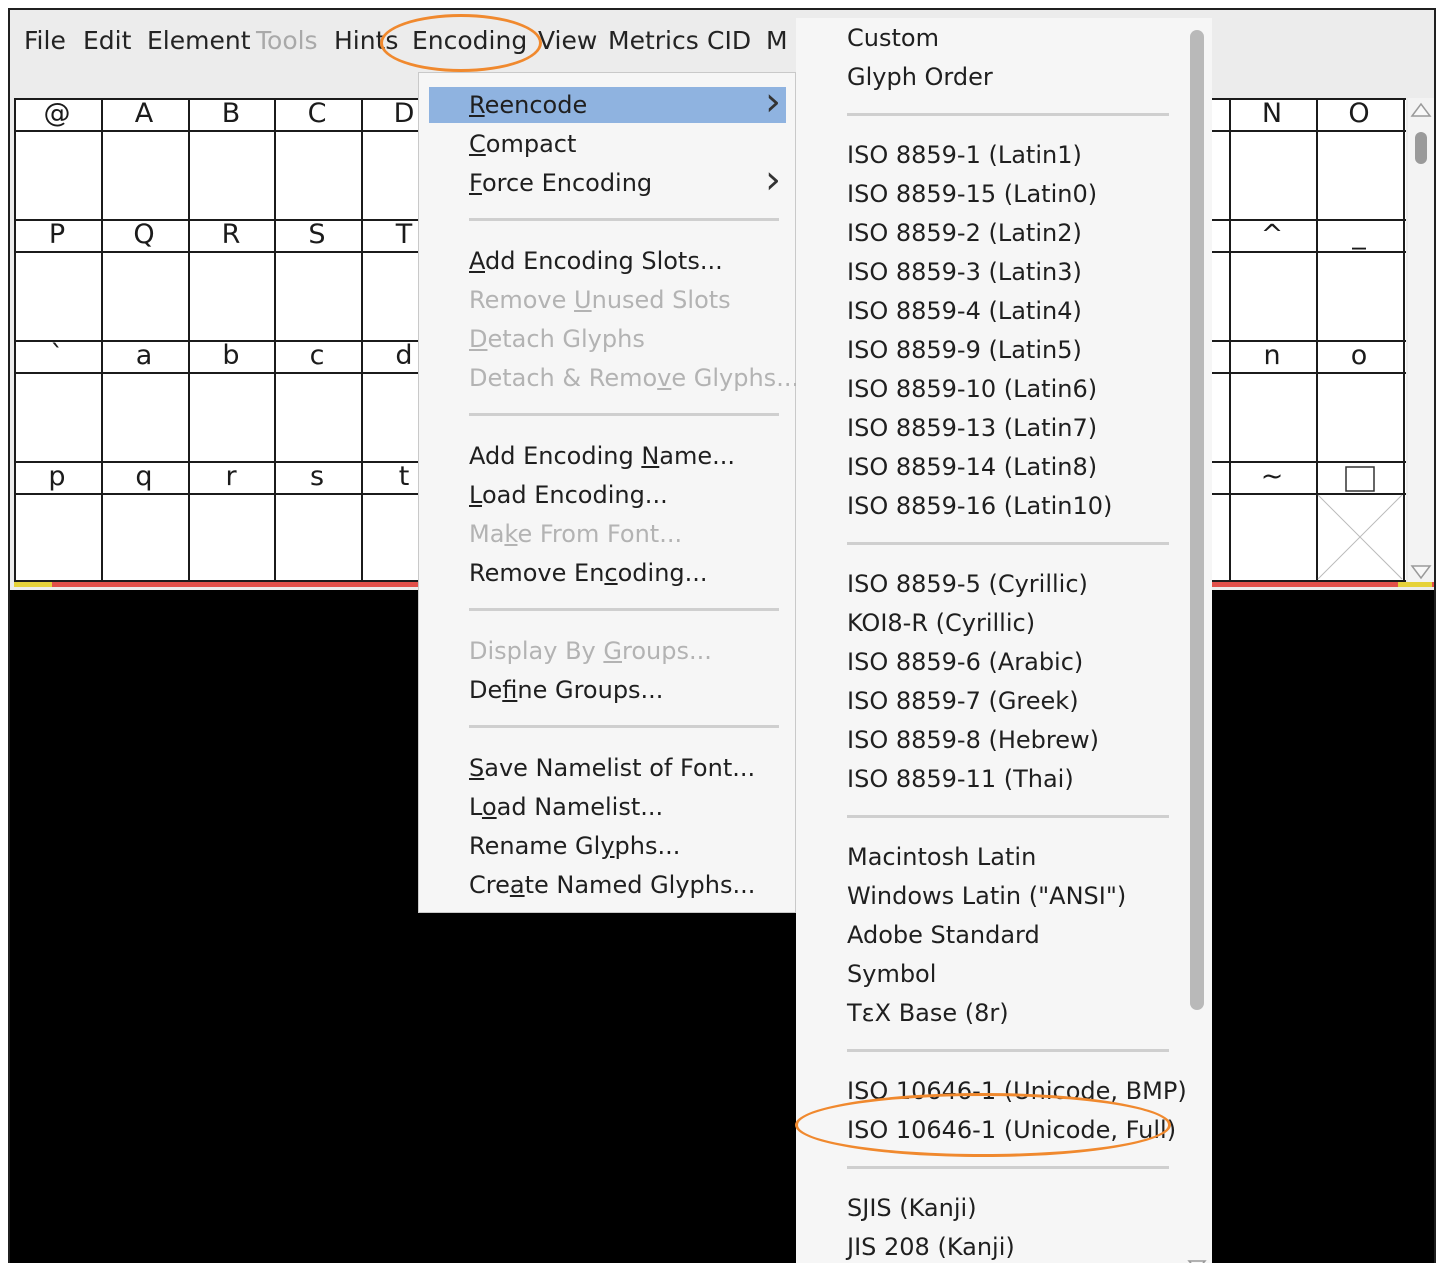 The image size is (1444, 1263). Describe the element at coordinates (57, 235) in the screenshot. I see `glyph-cell-label: P` at that location.